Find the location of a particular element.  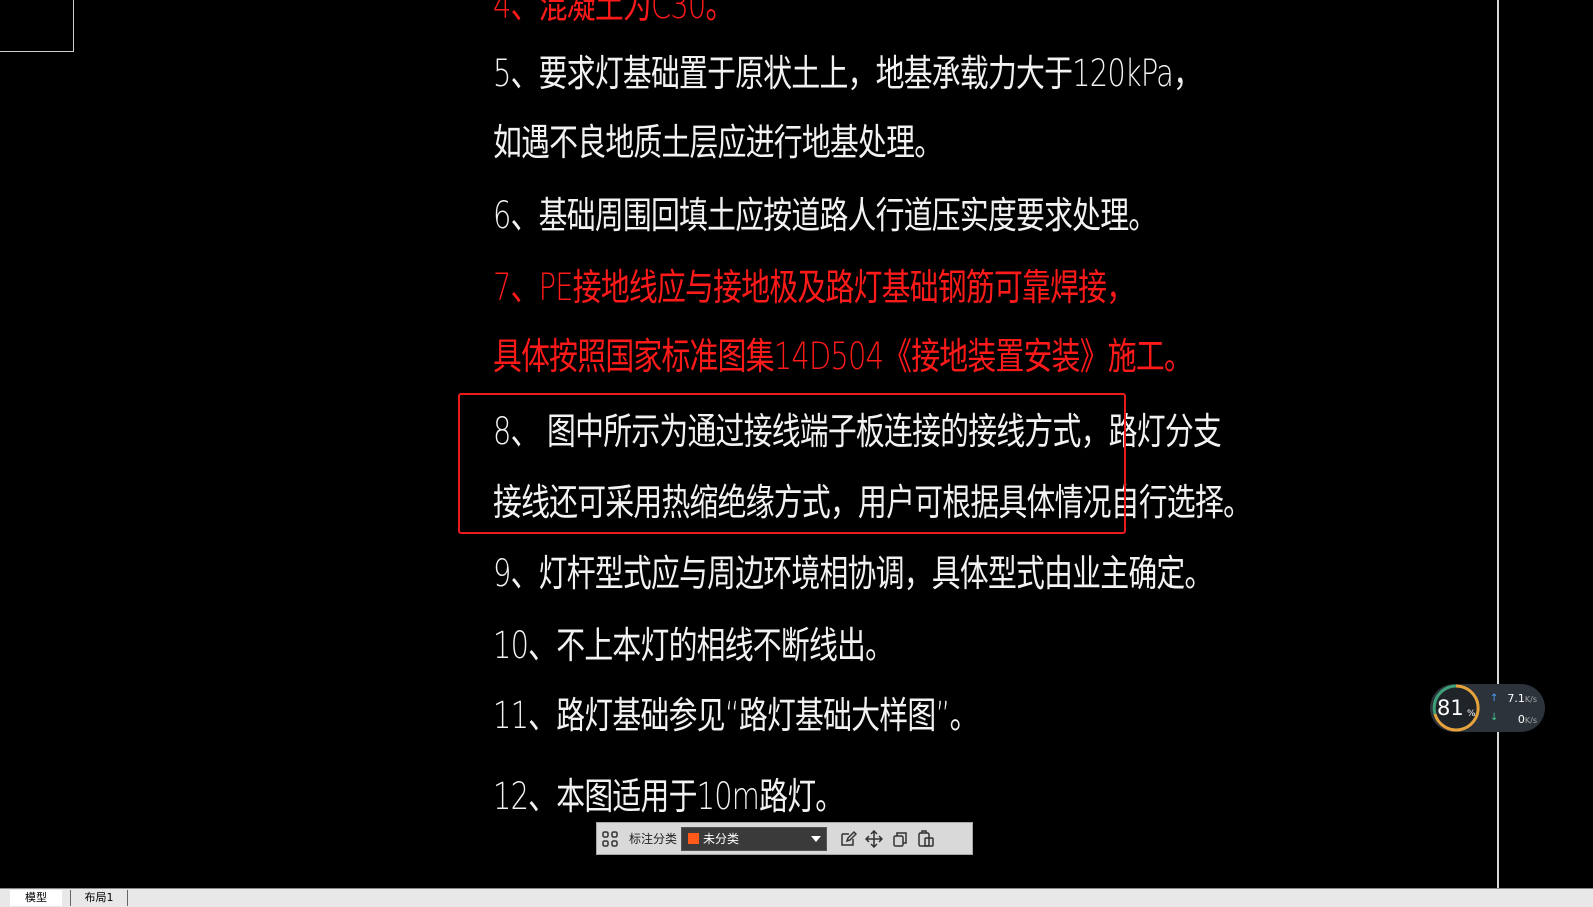

chevron-down-icon is located at coordinates (816, 838).